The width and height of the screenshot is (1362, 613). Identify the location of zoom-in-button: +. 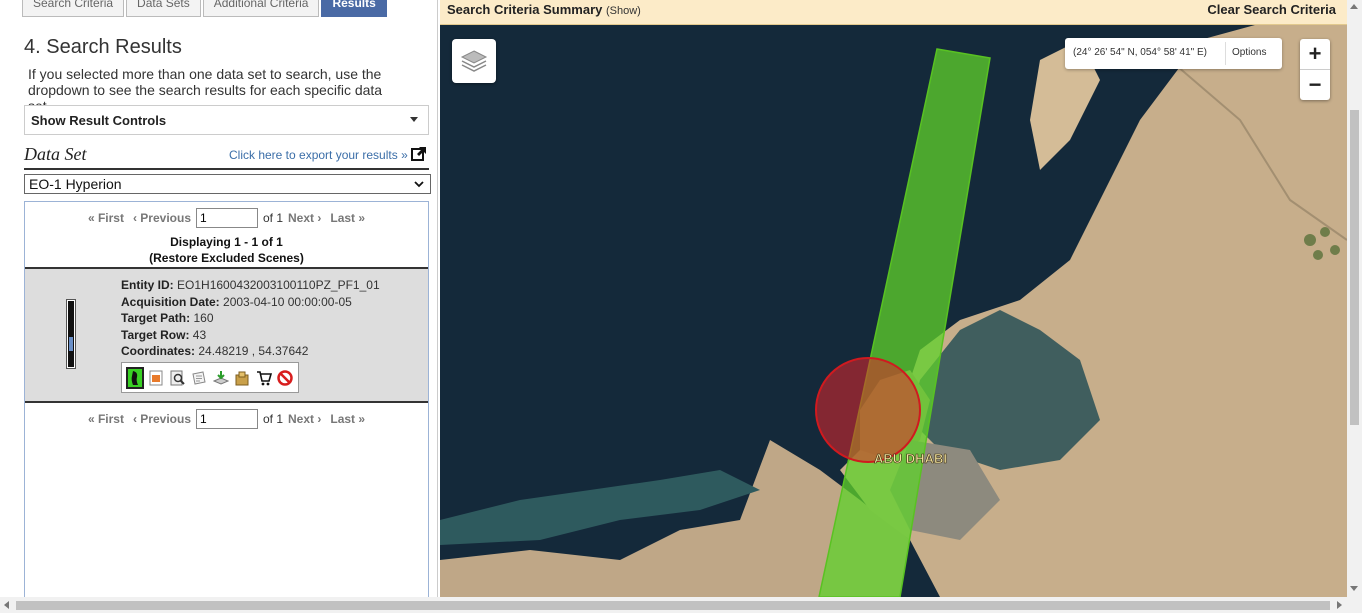
(1315, 54).